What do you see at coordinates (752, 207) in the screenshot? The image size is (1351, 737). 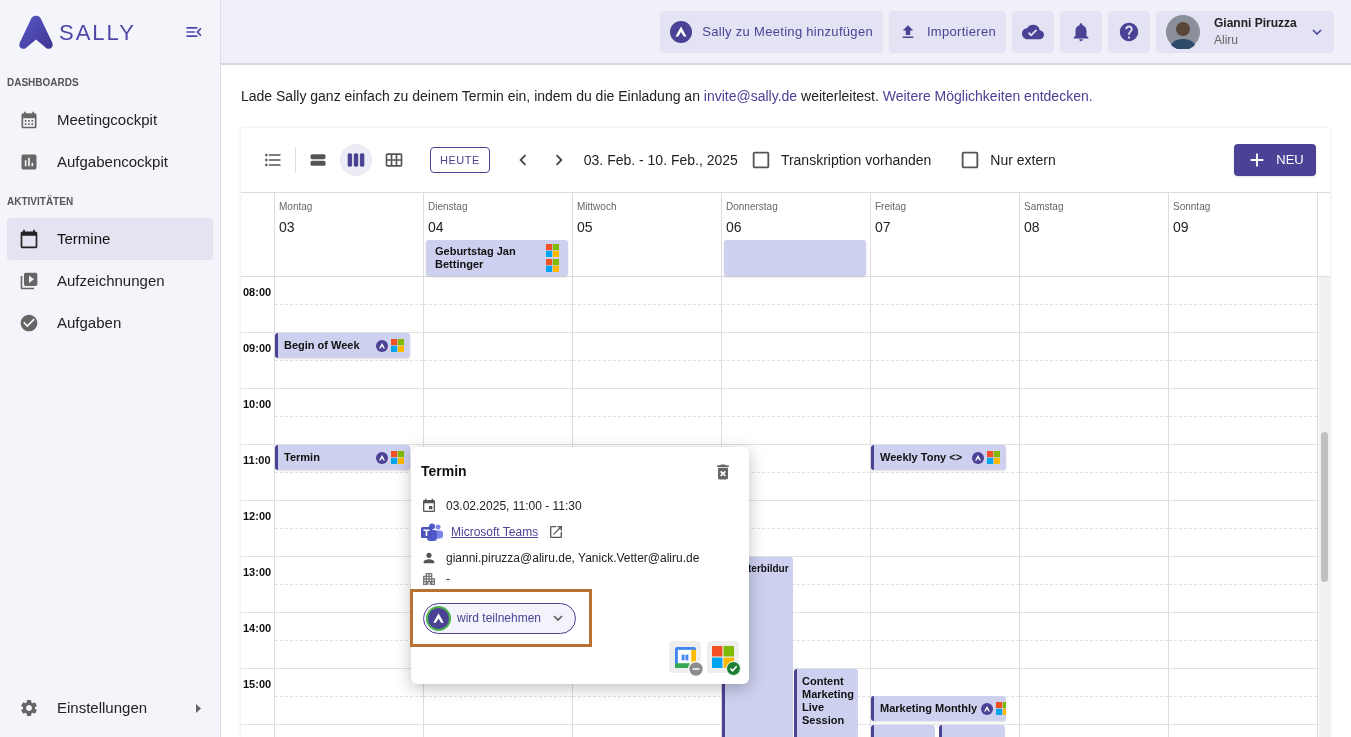 I see `weekday-label: Donnerstag` at bounding box center [752, 207].